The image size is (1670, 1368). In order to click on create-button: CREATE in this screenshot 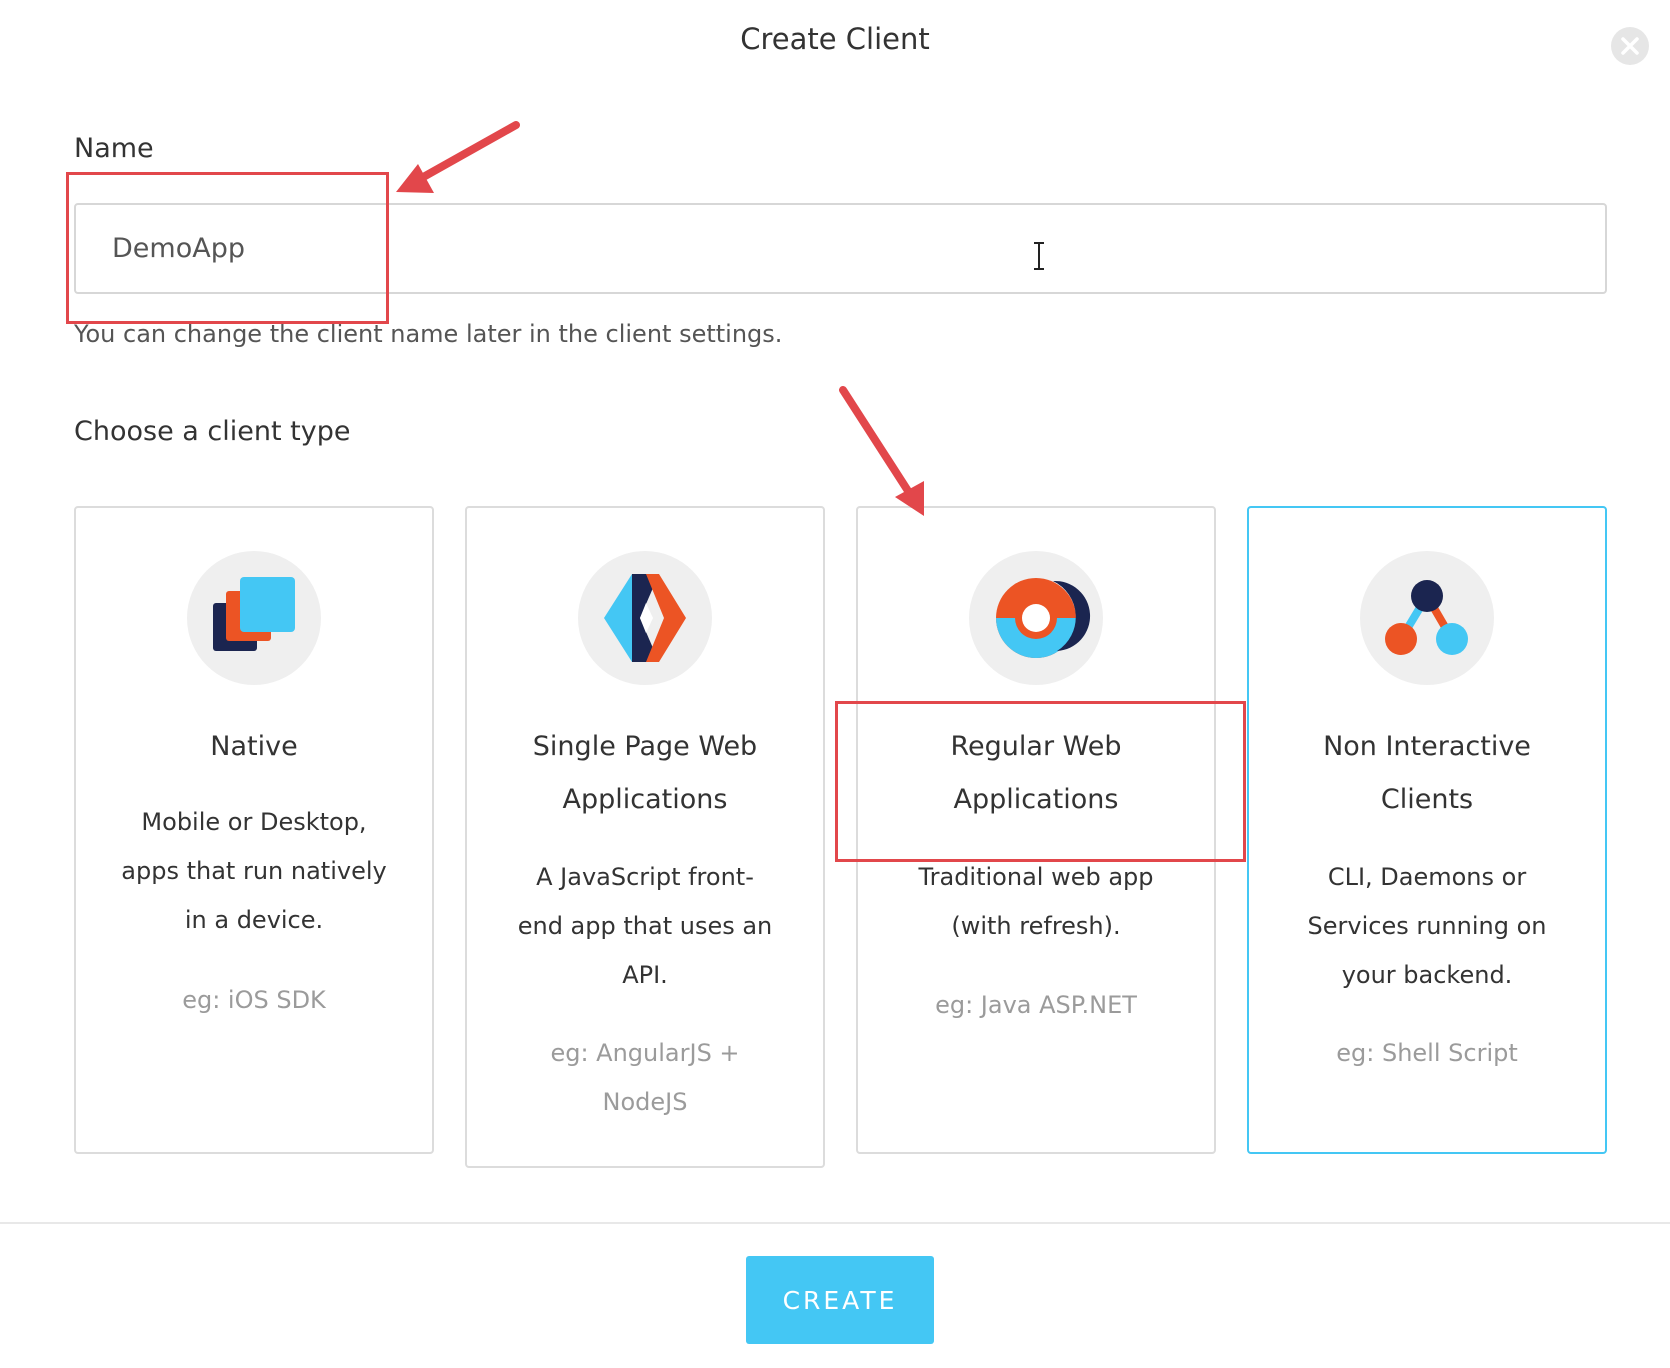, I will do `click(840, 1300)`.